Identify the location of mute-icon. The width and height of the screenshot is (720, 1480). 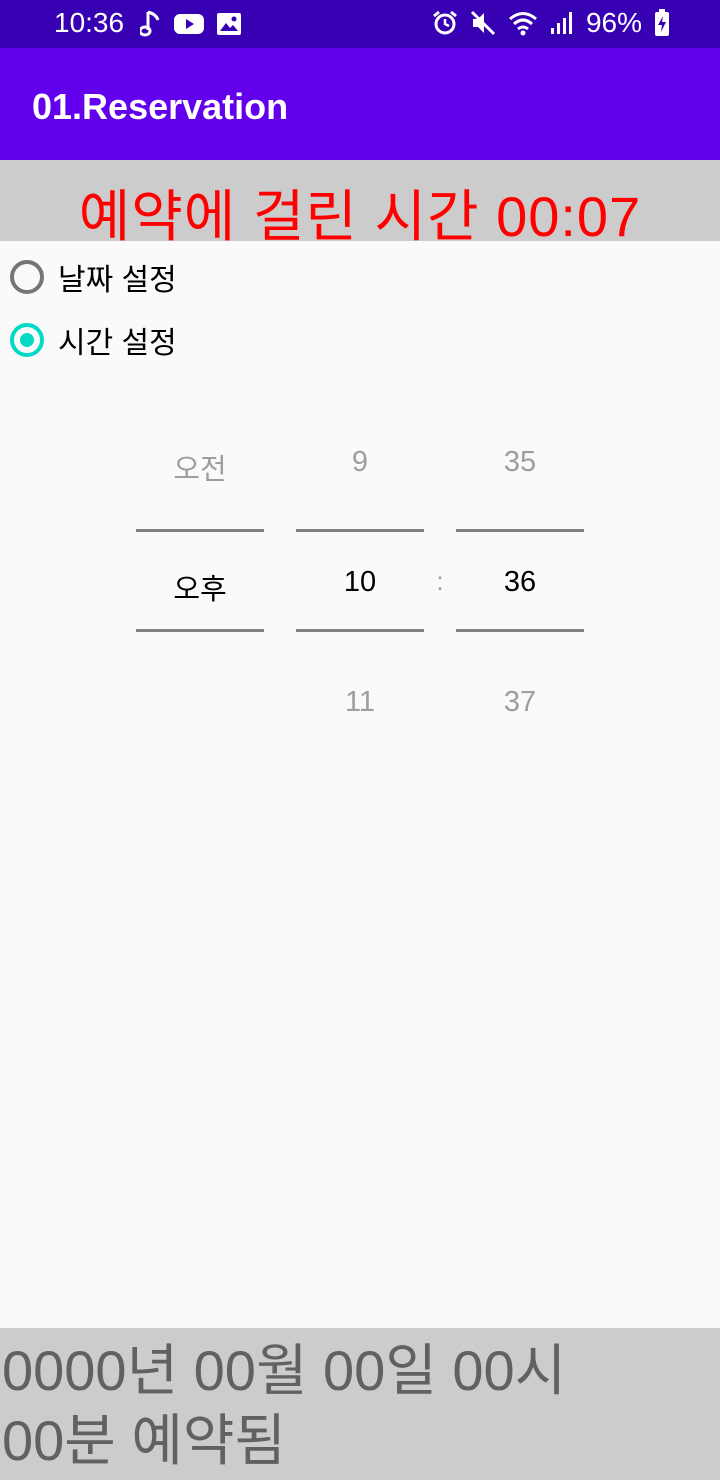
(483, 23).